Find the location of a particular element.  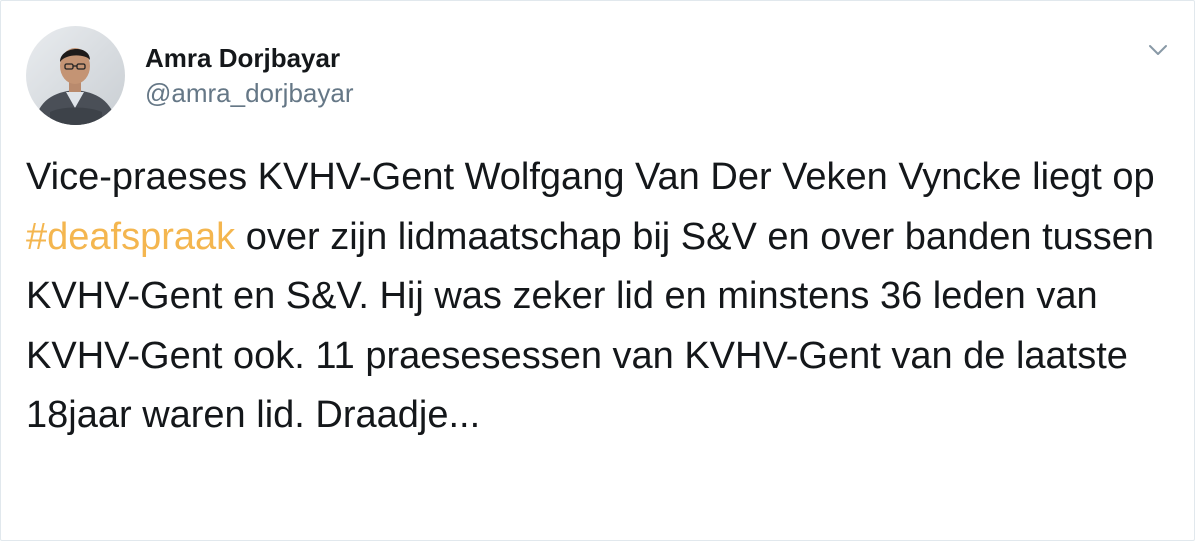

user-info: Amra Dorjbayar @amra_dorjbayar is located at coordinates (249, 75).